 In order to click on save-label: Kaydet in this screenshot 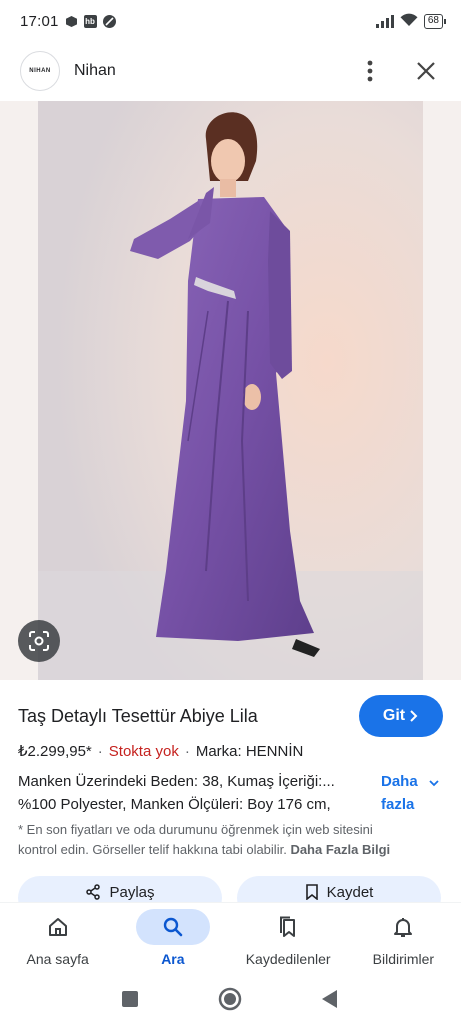, I will do `click(350, 892)`.